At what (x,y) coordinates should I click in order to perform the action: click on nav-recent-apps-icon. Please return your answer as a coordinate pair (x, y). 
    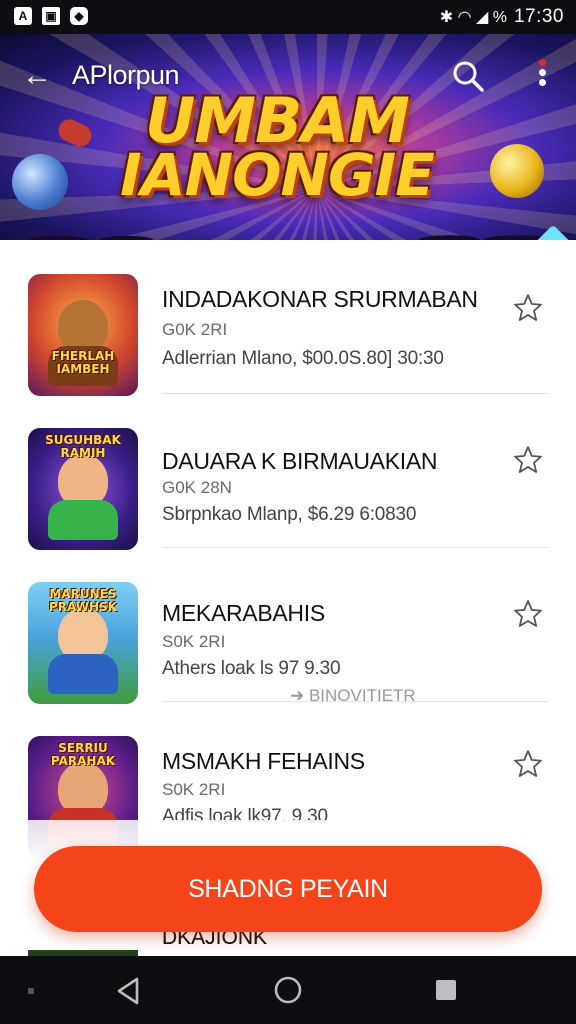
    Looking at the image, I should click on (446, 990).